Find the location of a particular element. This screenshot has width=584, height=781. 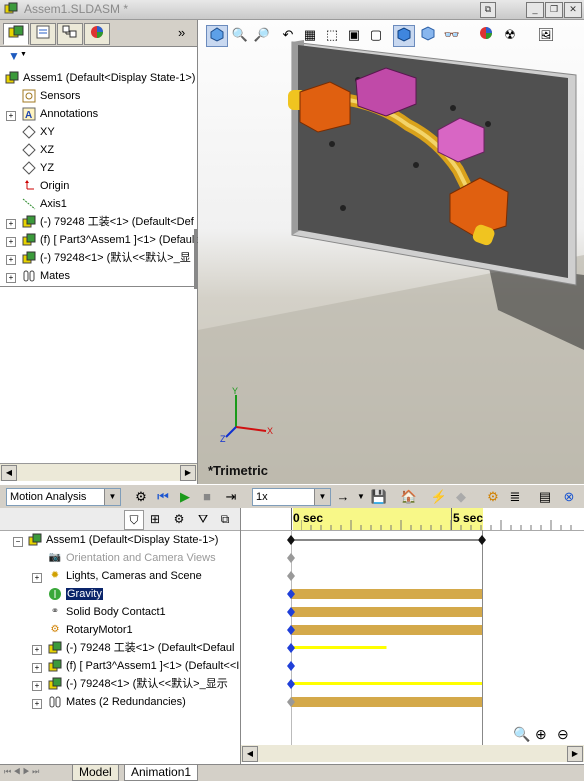

left-horizontal-scrollbar: ◀ ▶ is located at coordinates (98, 472).